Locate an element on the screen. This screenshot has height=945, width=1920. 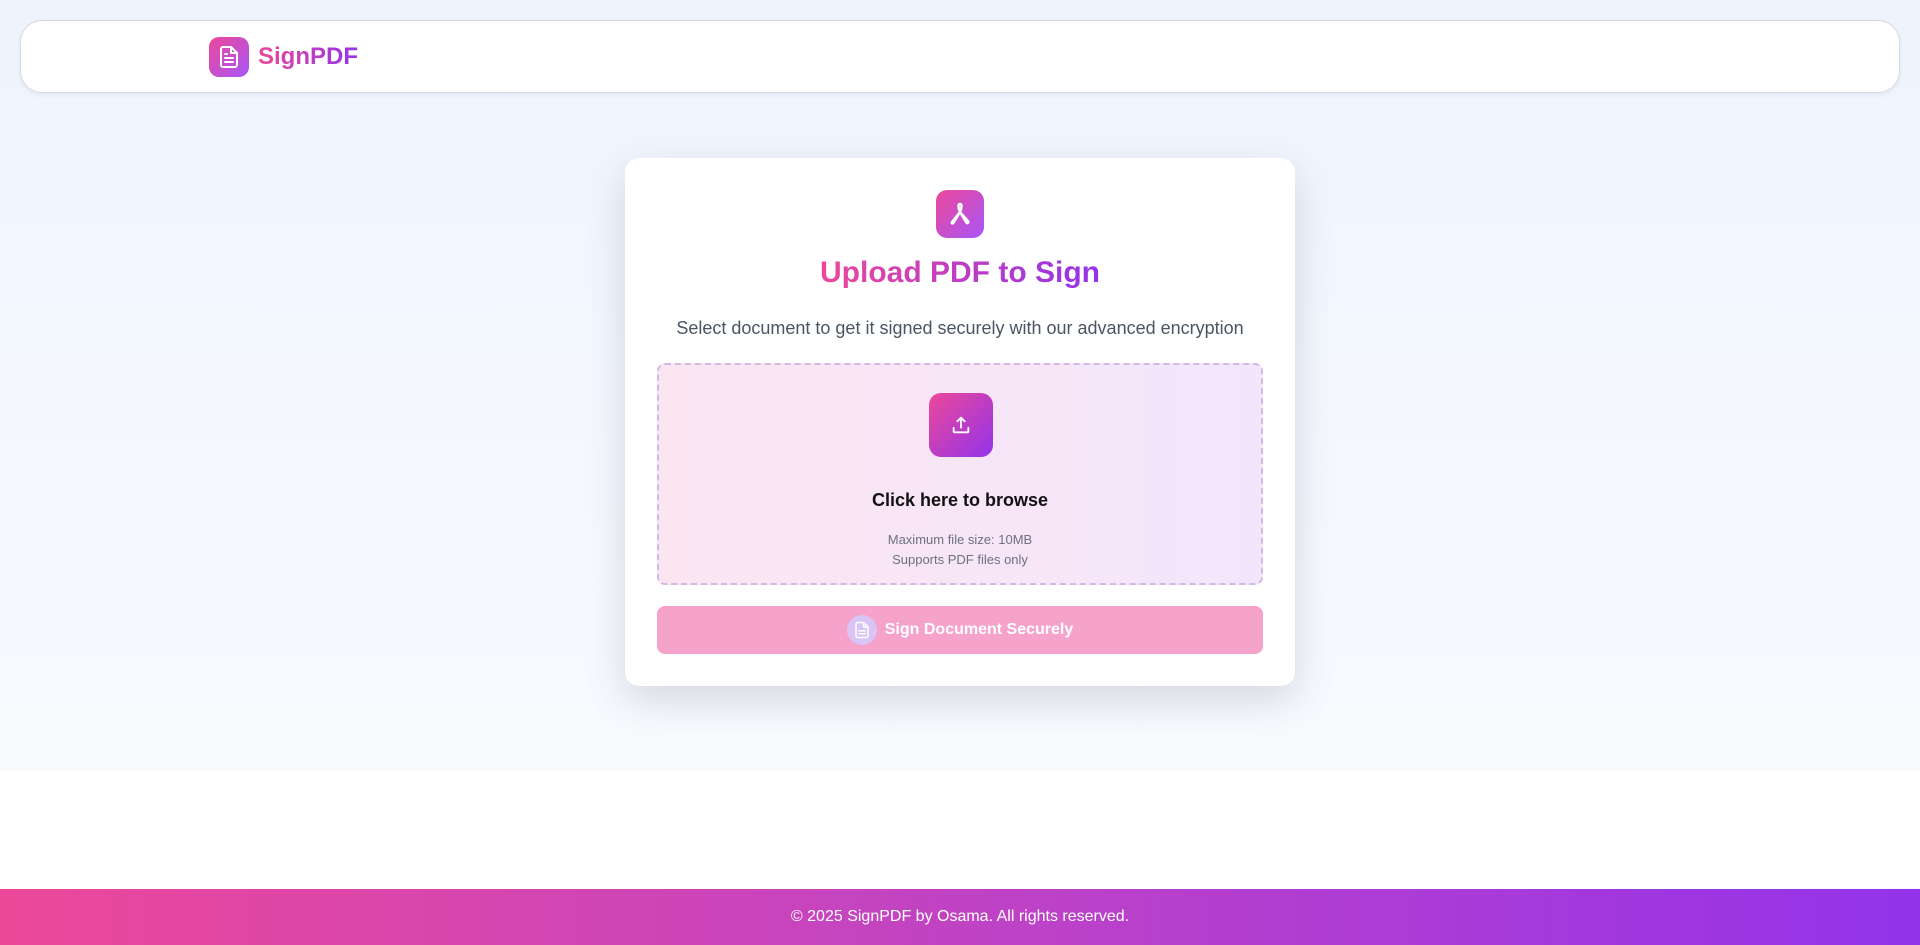
card-title: Upload PDF to Sign is located at coordinates (960, 272).